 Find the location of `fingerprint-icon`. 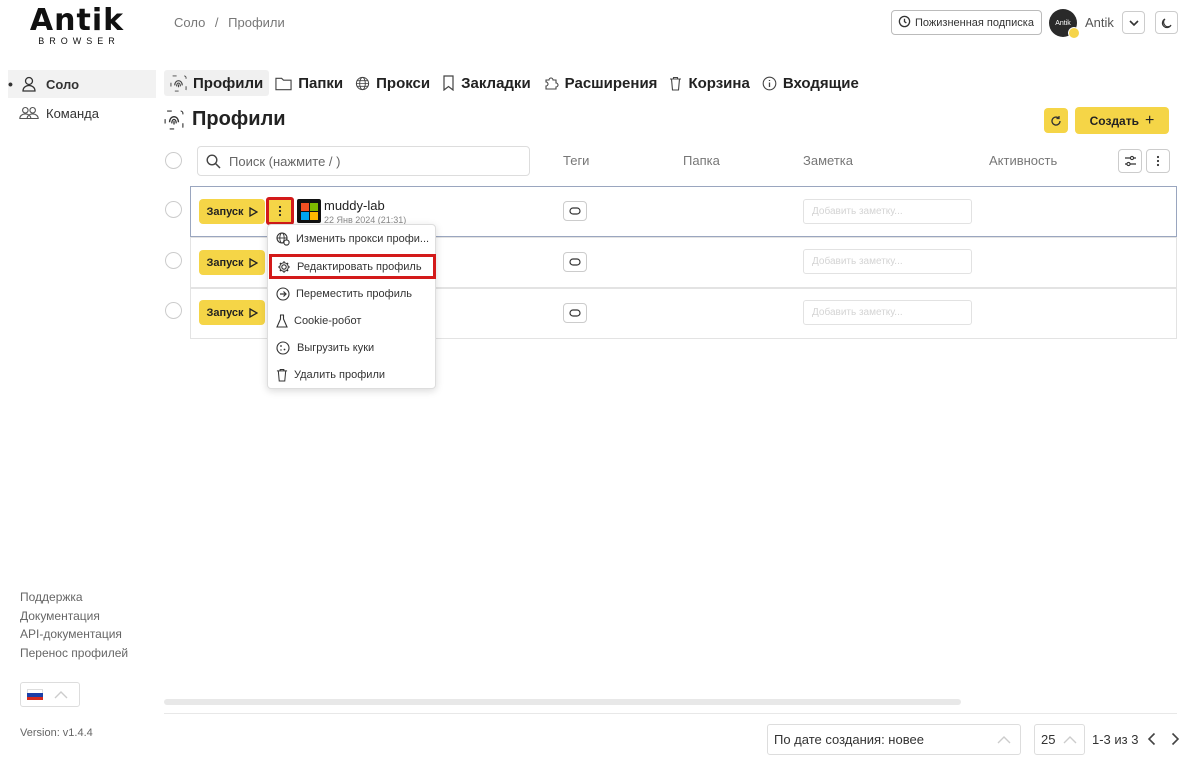

fingerprint-icon is located at coordinates (178, 83).